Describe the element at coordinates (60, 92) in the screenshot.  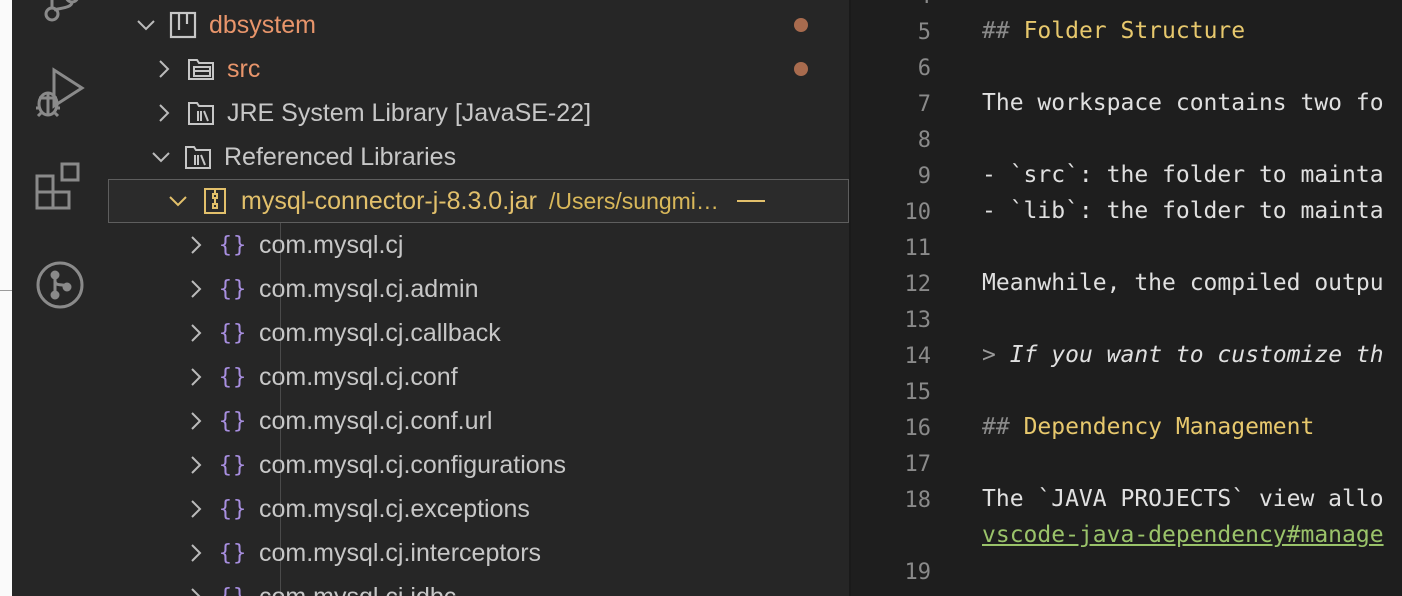
I see `run-debug-icon` at that location.